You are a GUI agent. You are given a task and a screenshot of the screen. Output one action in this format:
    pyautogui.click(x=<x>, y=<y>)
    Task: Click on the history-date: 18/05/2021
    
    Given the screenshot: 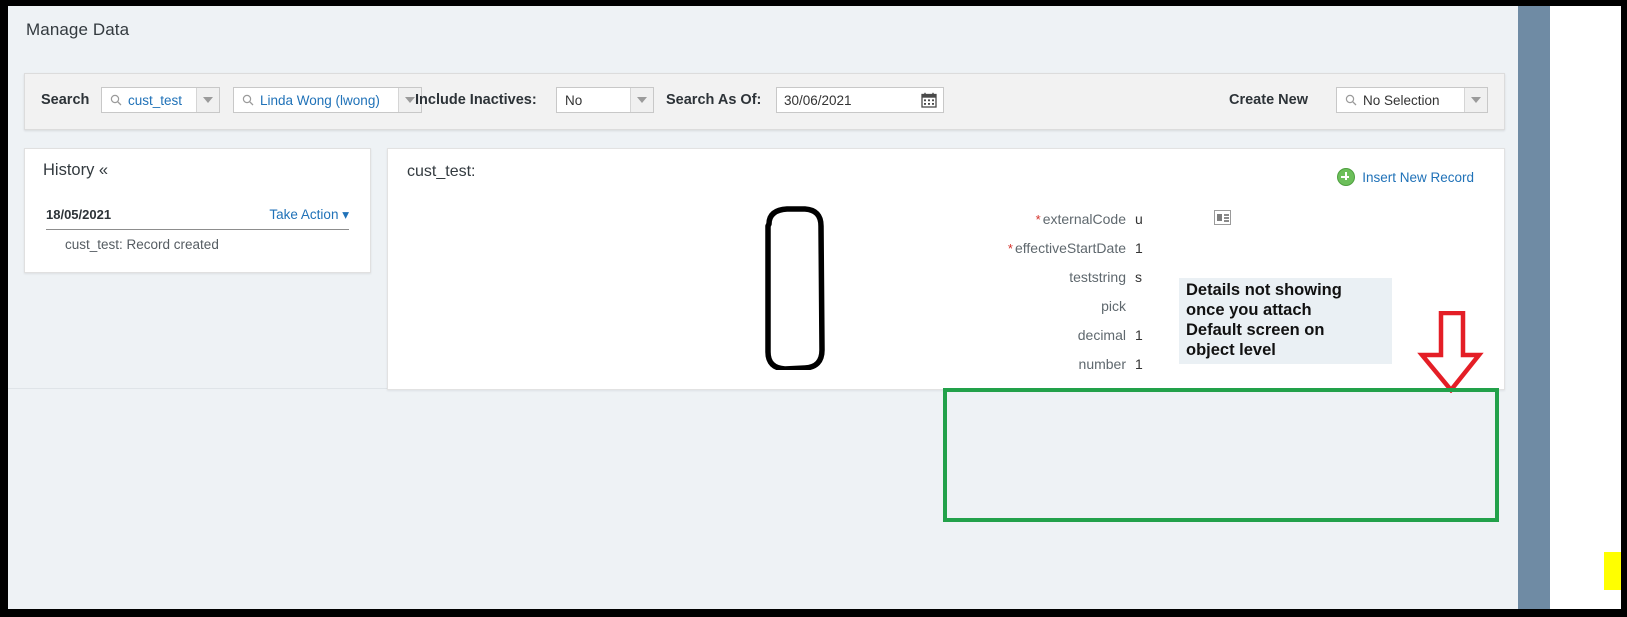 What is the action you would take?
    pyautogui.click(x=79, y=214)
    